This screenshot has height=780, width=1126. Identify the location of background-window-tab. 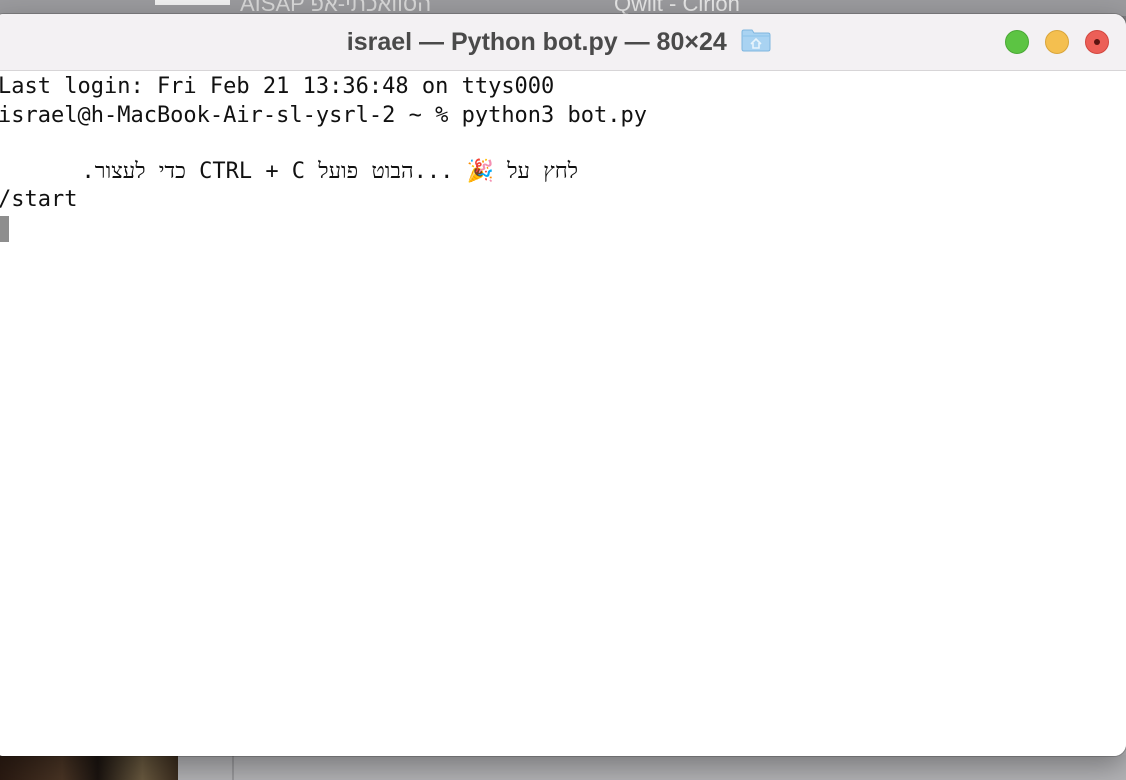
(192, 2).